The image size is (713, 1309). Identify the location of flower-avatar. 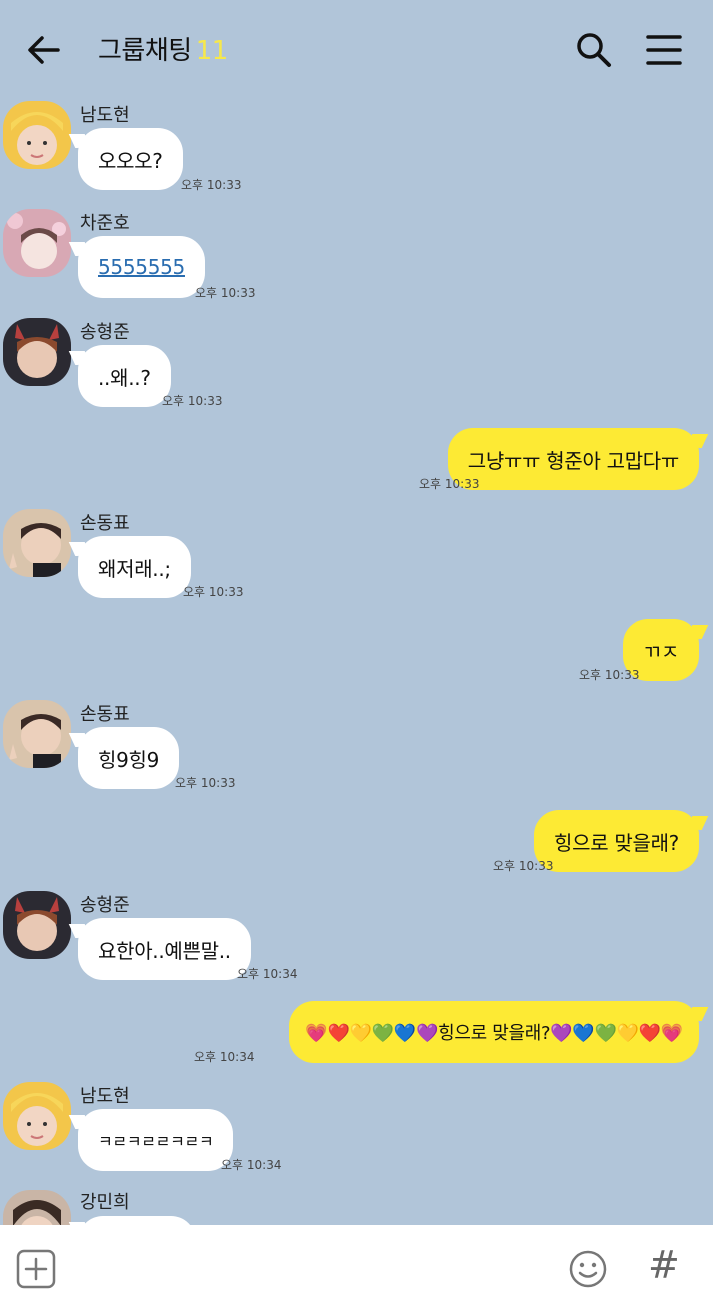
(37, 243).